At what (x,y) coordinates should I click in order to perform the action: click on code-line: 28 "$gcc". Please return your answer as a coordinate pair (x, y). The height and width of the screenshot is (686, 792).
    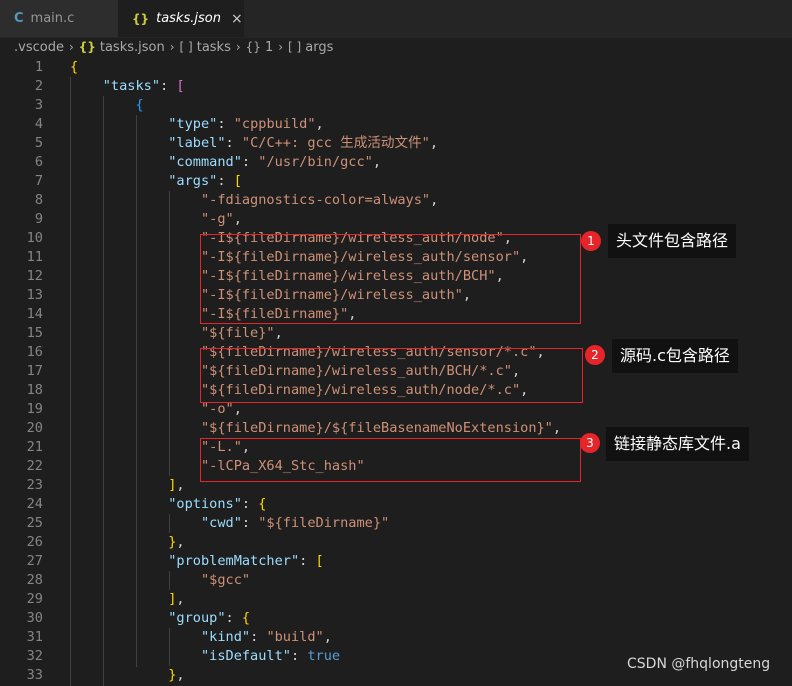
    Looking at the image, I should click on (396, 580).